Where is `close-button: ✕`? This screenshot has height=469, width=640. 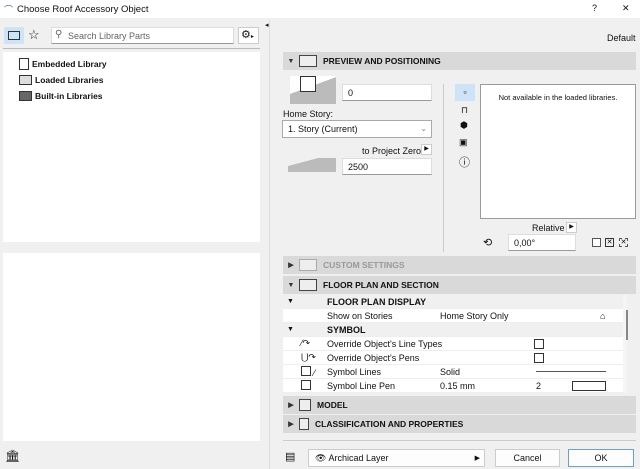 close-button: ✕ is located at coordinates (626, 8).